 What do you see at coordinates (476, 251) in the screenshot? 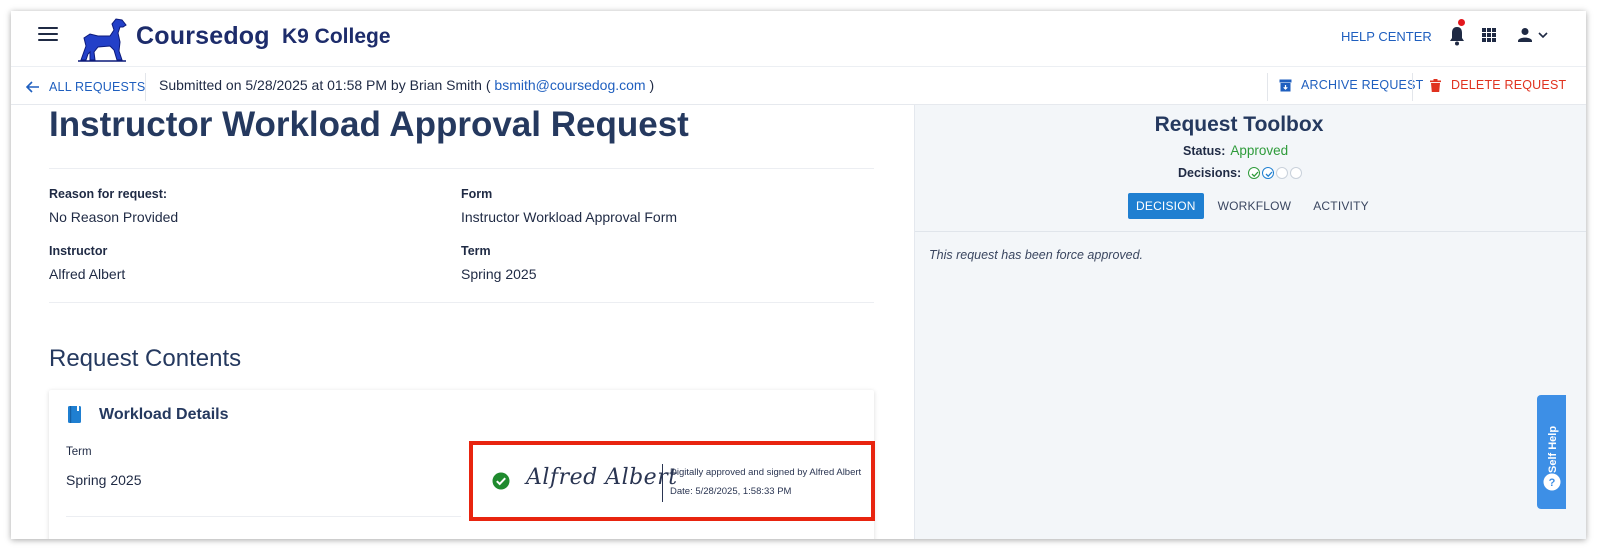
I see `term-label: Term` at bounding box center [476, 251].